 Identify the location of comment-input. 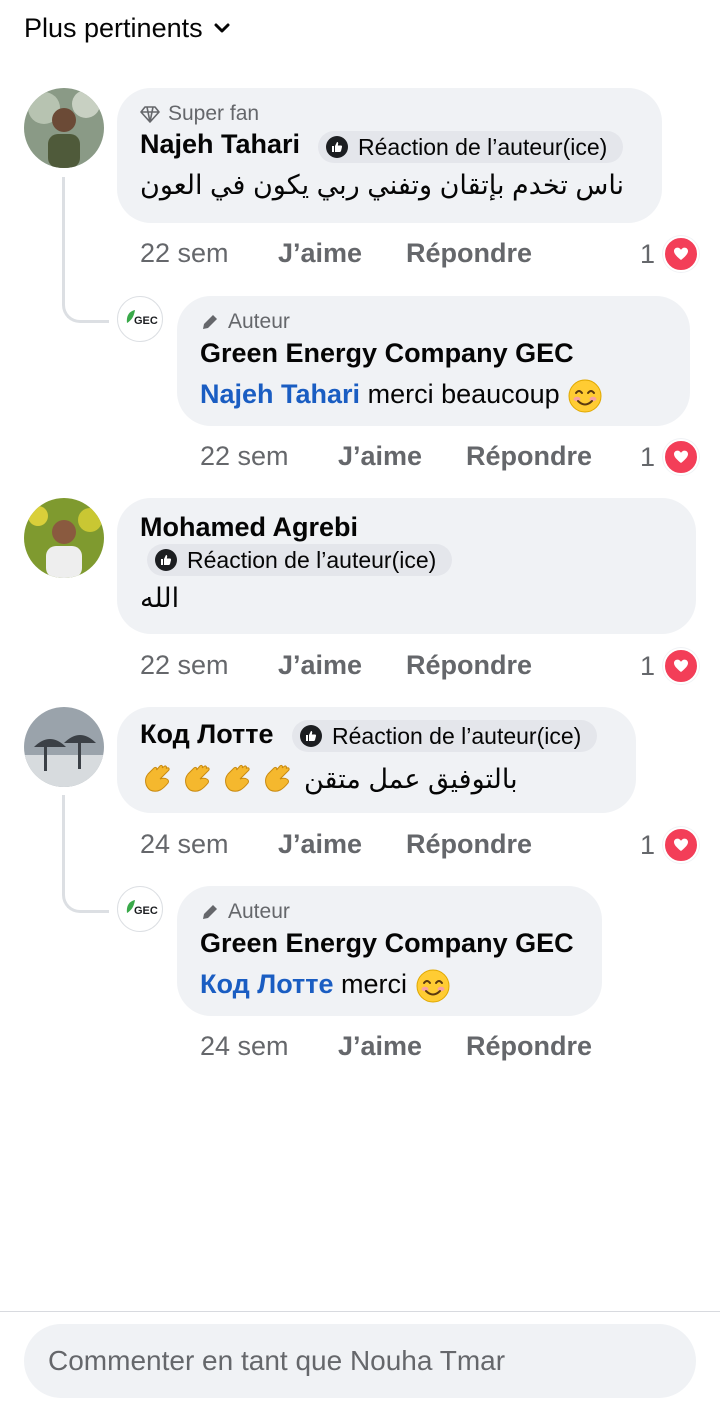
(360, 1361).